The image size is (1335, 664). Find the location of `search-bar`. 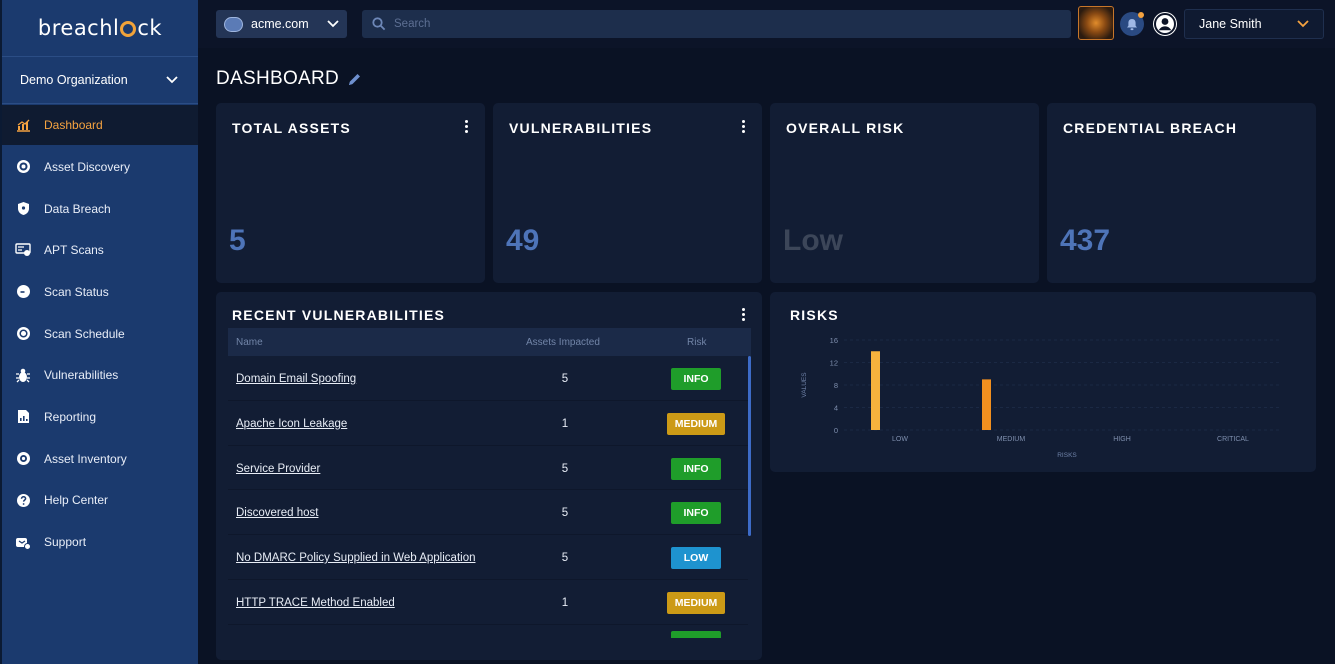

search-bar is located at coordinates (716, 24).